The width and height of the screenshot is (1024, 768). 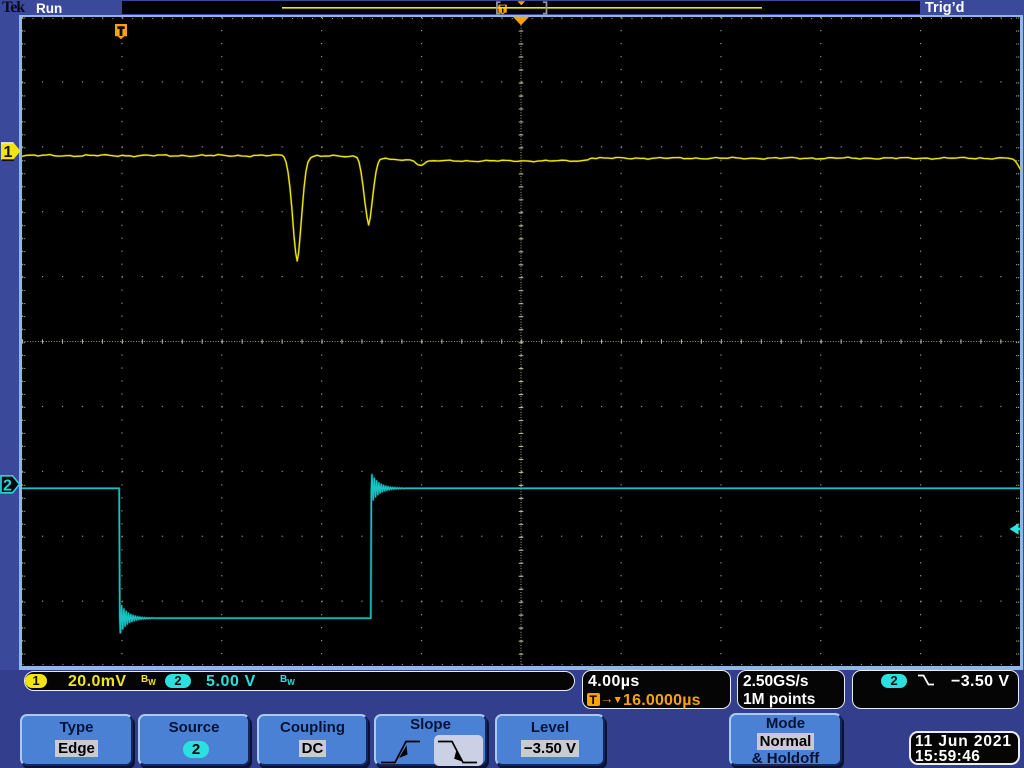 What do you see at coordinates (7, 486) in the screenshot?
I see `svg-text: 2` at bounding box center [7, 486].